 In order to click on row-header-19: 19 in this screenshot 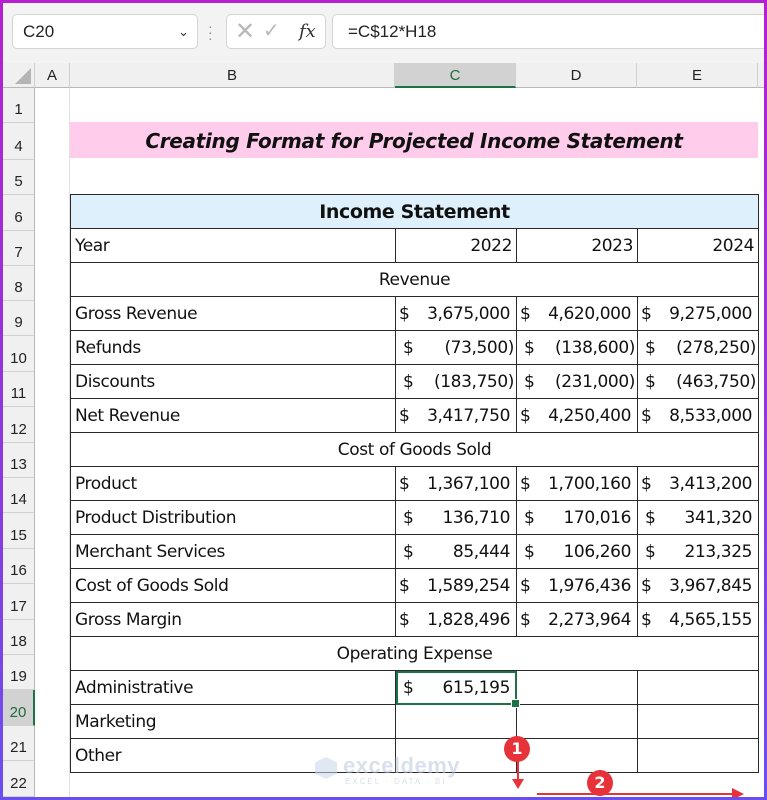, I will do `click(19, 672)`.